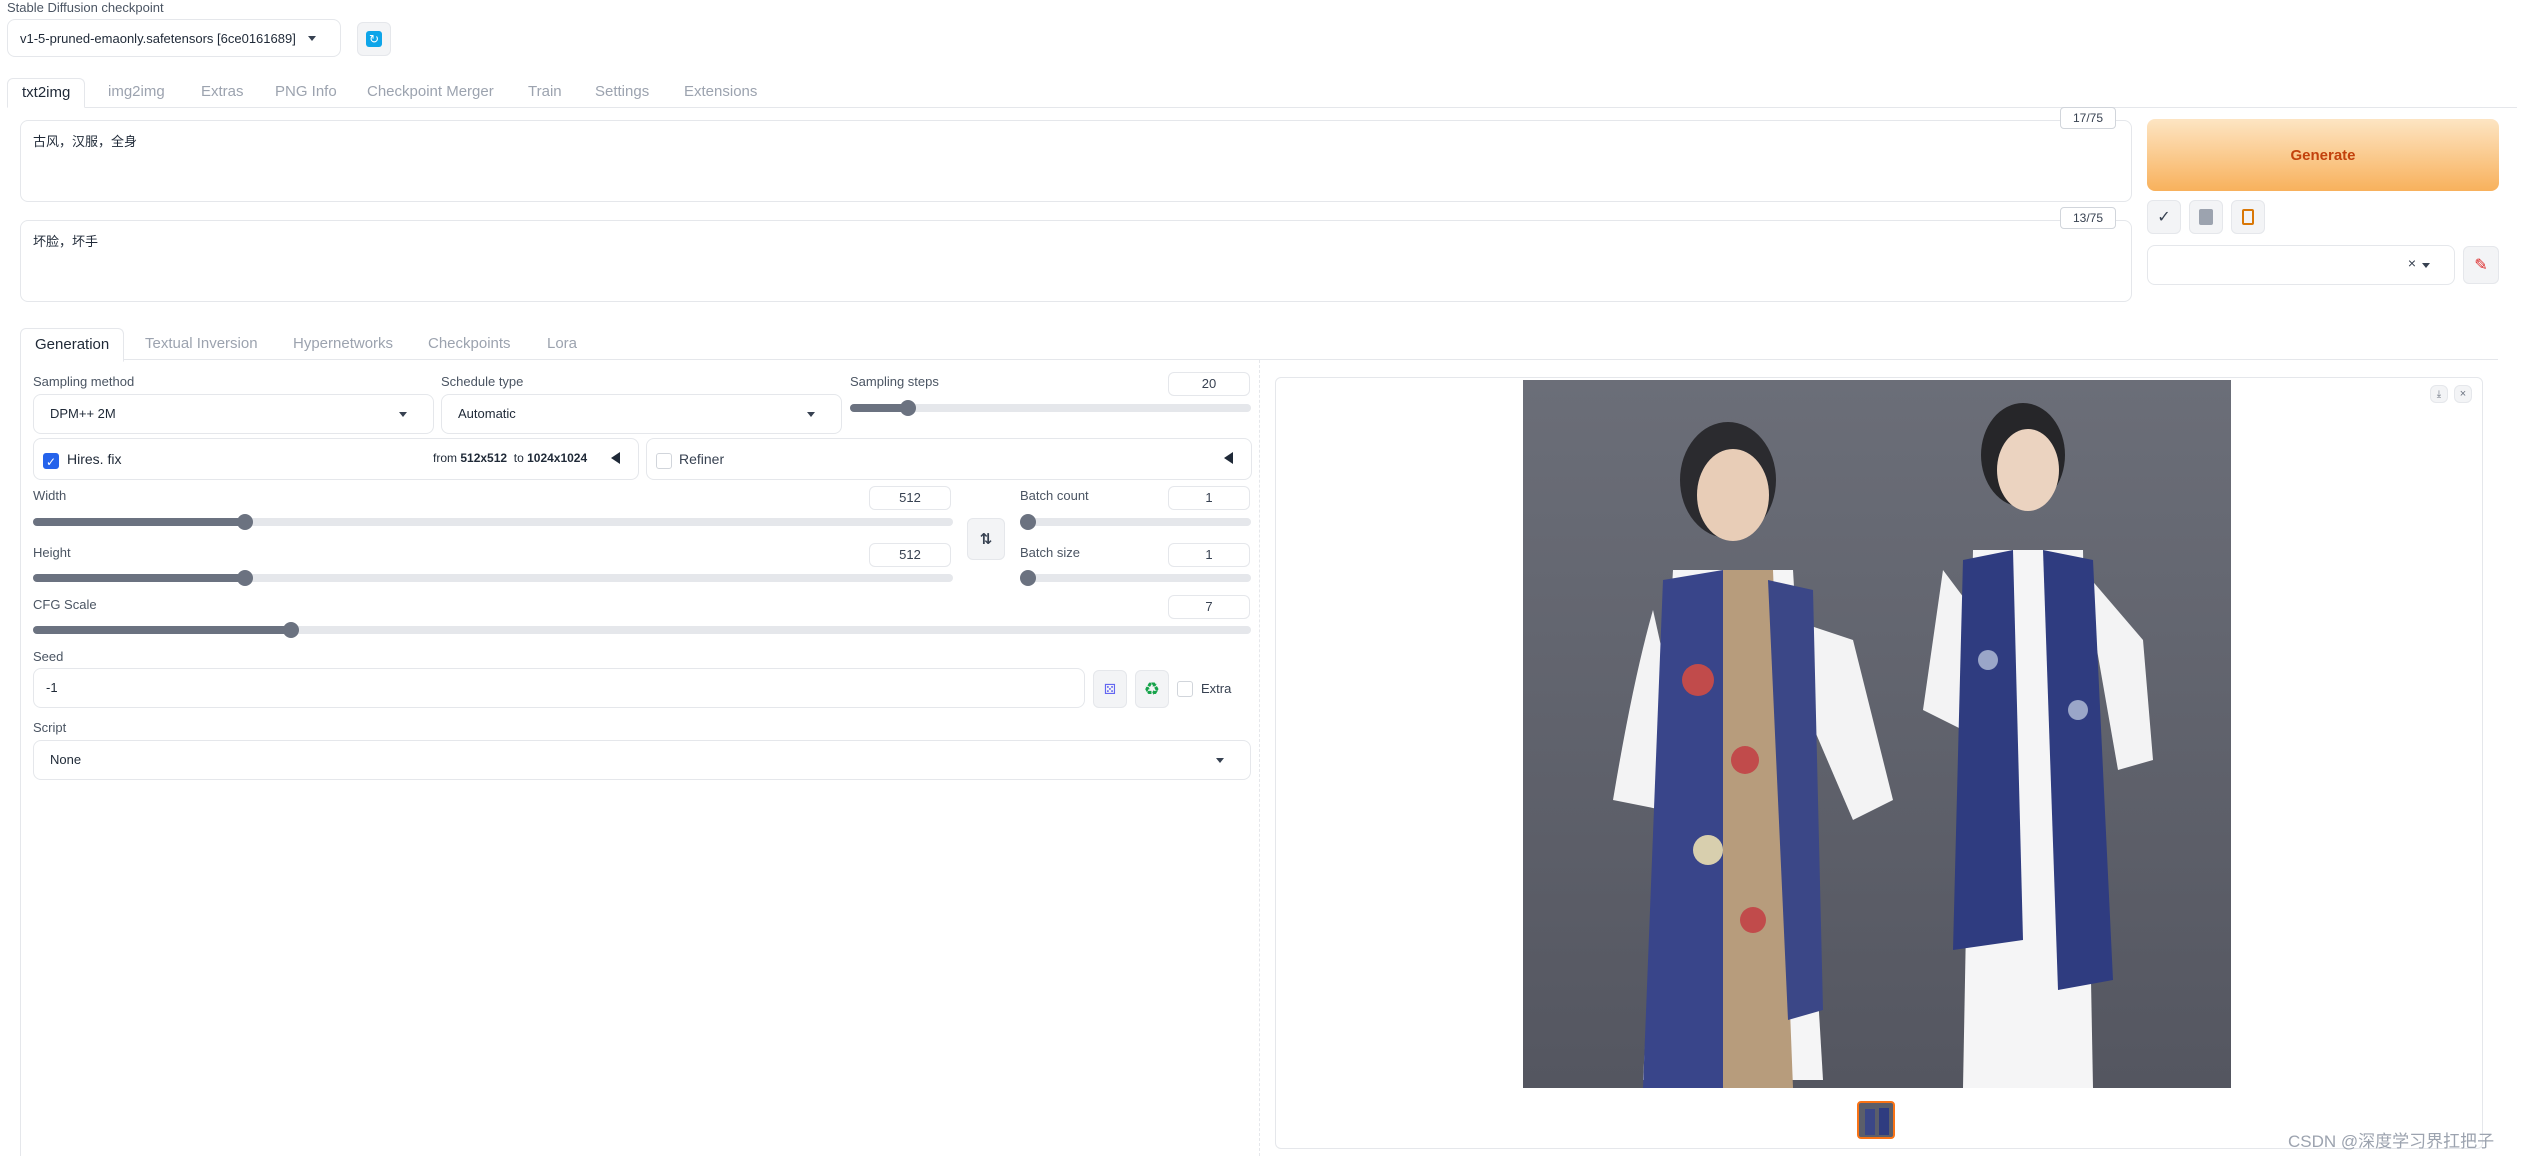 This screenshot has width=2533, height=1156. Describe the element at coordinates (336, 459) in the screenshot. I see `hires-fix-accordion: ✓ Hires. fix from 512x512 to 1024x1024` at that location.